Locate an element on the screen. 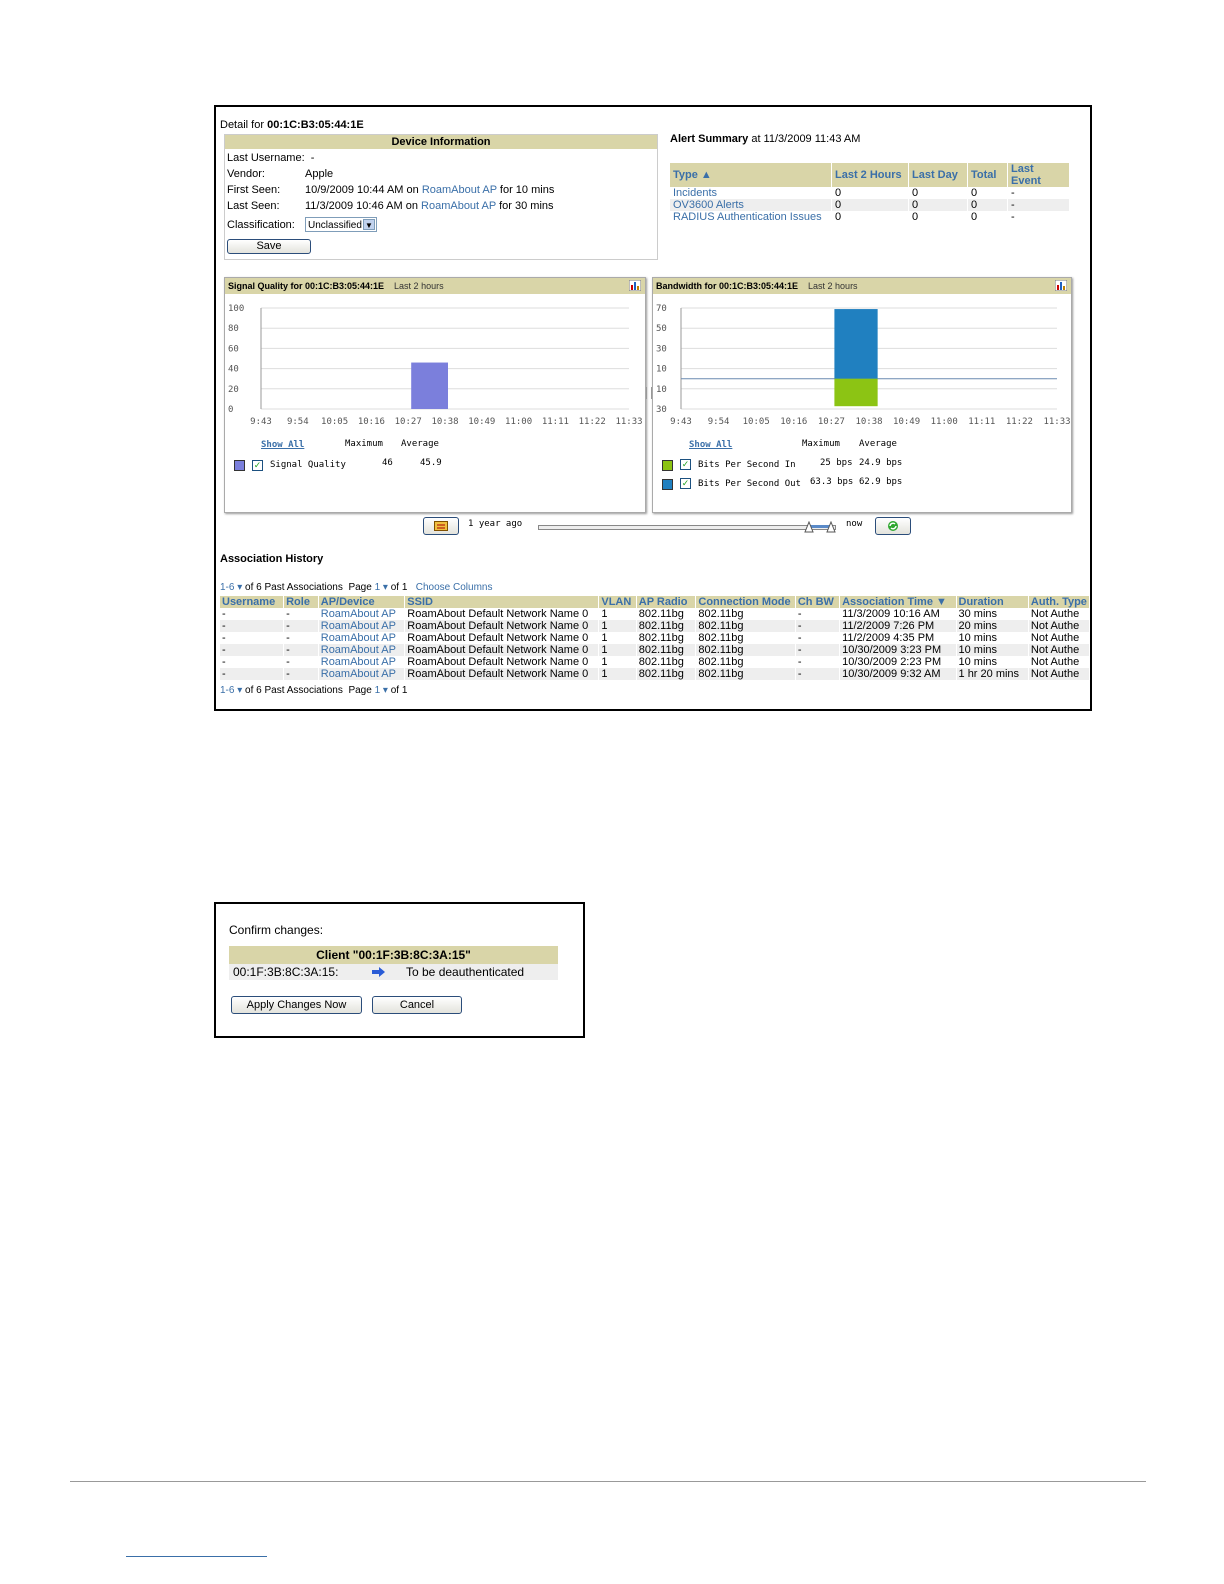 The height and width of the screenshot is (1584, 1224). pager-total: of 6 Past Associations is located at coordinates (294, 587).